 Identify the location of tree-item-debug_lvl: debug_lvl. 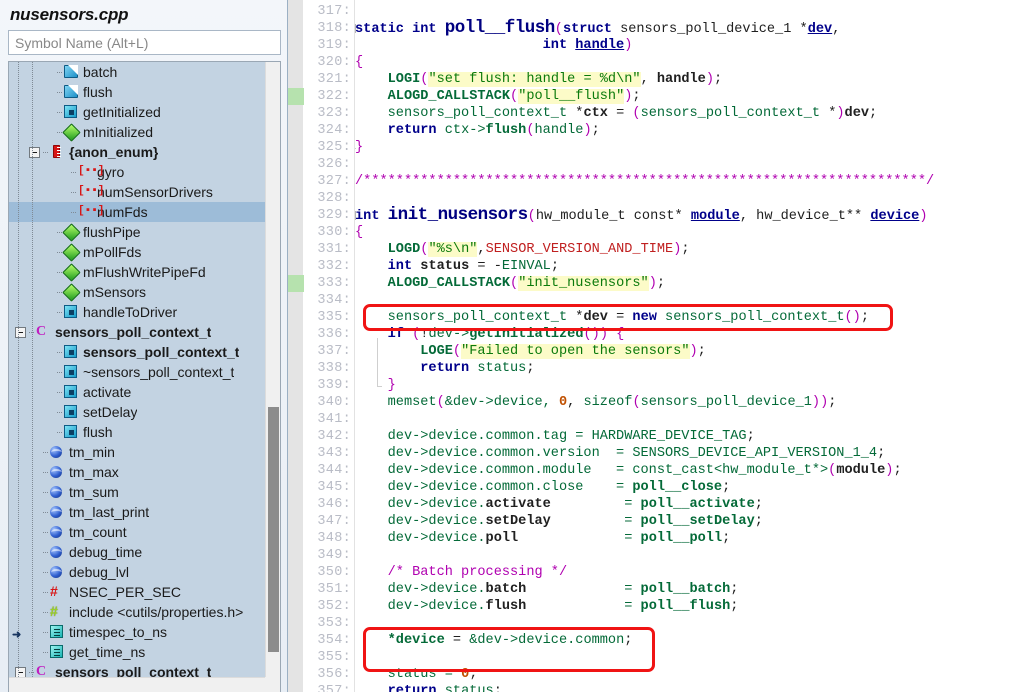
(137, 572).